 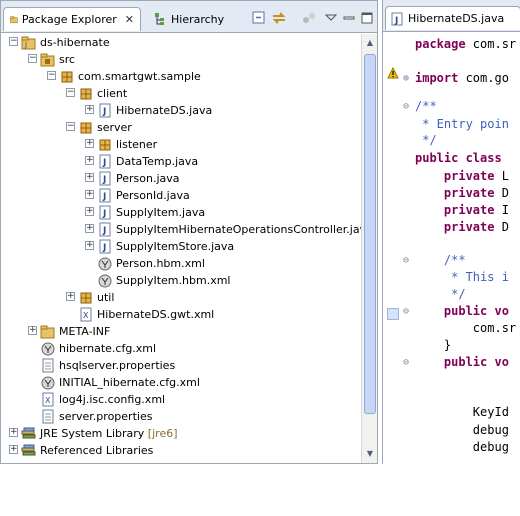 I want to click on tree-item-server: − server, so click(x=181, y=127).